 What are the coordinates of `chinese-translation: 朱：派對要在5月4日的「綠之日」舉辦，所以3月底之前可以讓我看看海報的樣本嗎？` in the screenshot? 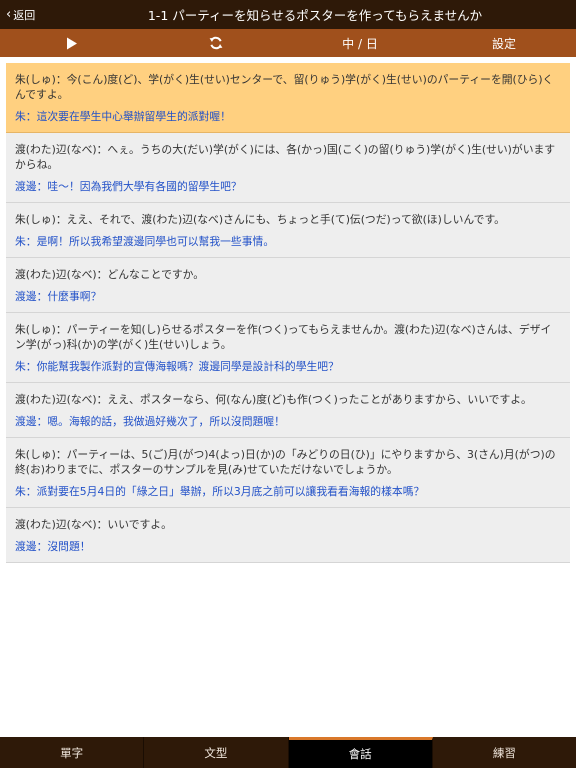 It's located at (220, 491).